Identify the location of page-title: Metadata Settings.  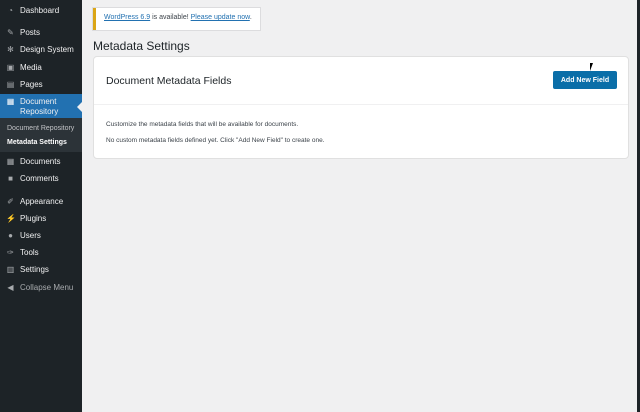
(141, 46).